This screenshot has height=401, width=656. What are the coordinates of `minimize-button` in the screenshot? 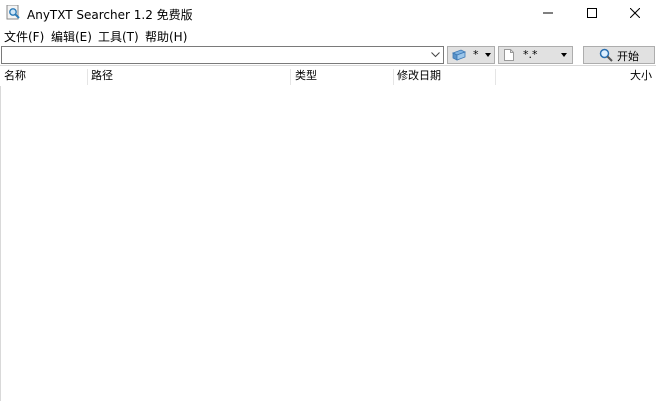 It's located at (548, 13).